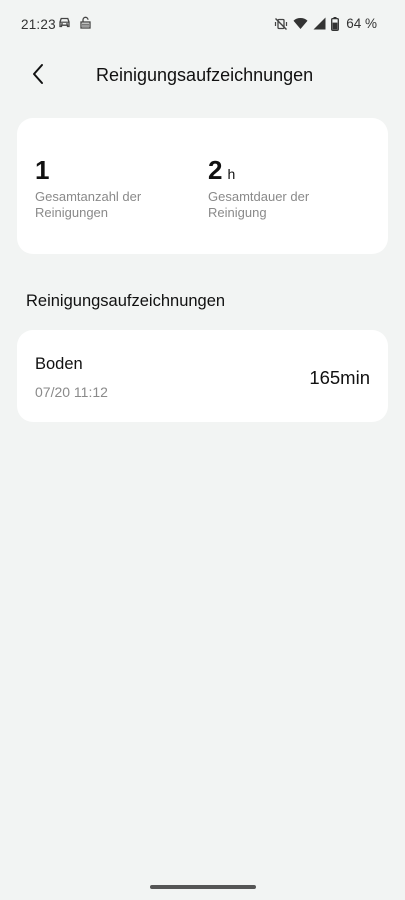  What do you see at coordinates (281, 24) in the screenshot?
I see `mute-vibrate-icon` at bounding box center [281, 24].